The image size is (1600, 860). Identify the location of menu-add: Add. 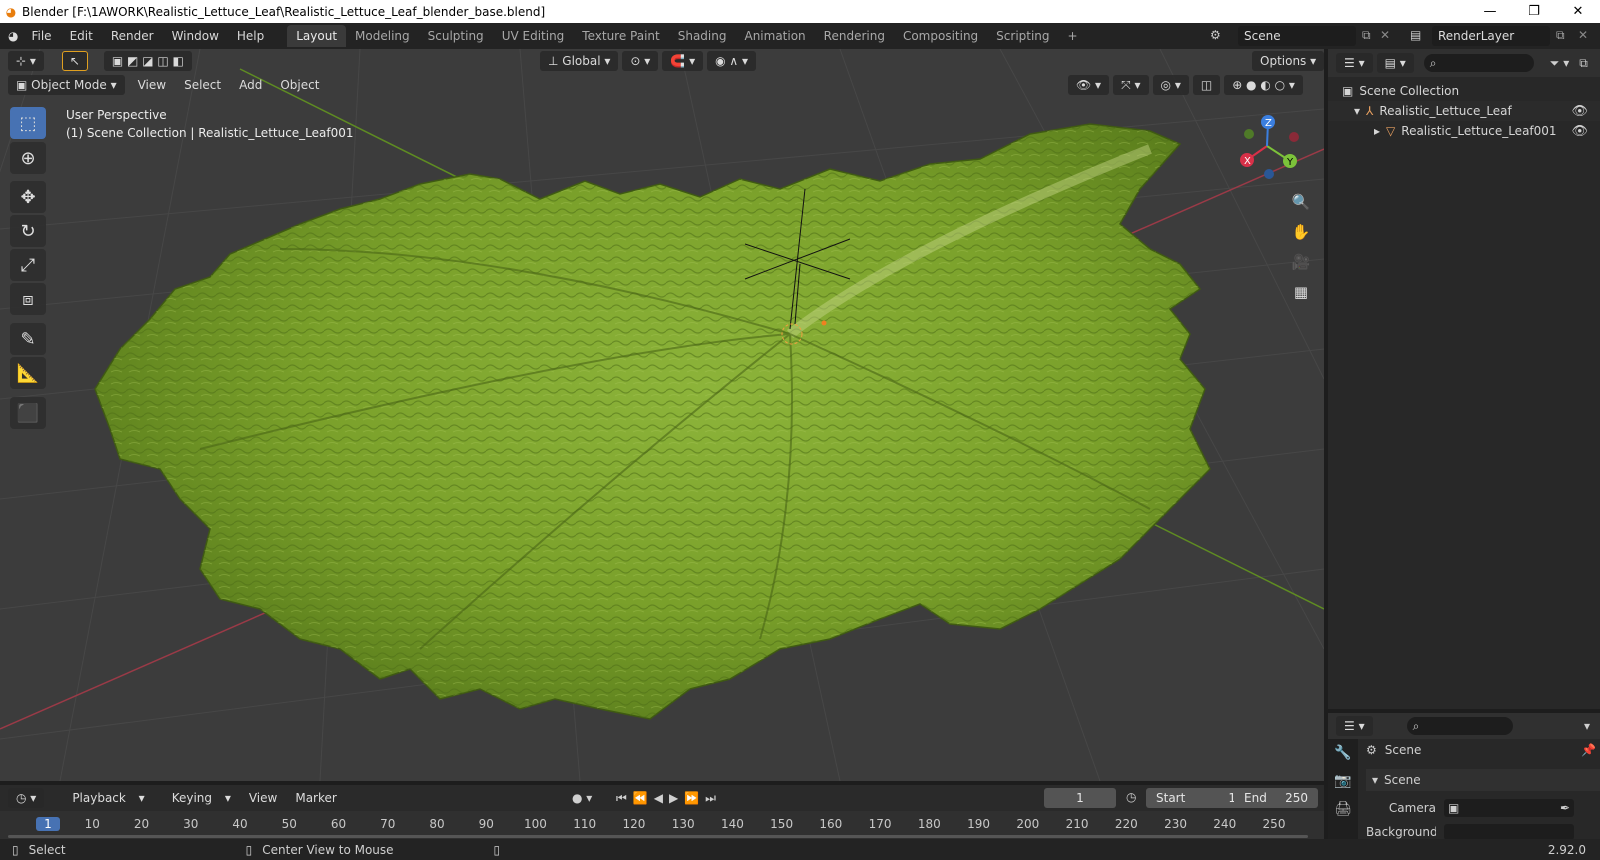
(250, 85).